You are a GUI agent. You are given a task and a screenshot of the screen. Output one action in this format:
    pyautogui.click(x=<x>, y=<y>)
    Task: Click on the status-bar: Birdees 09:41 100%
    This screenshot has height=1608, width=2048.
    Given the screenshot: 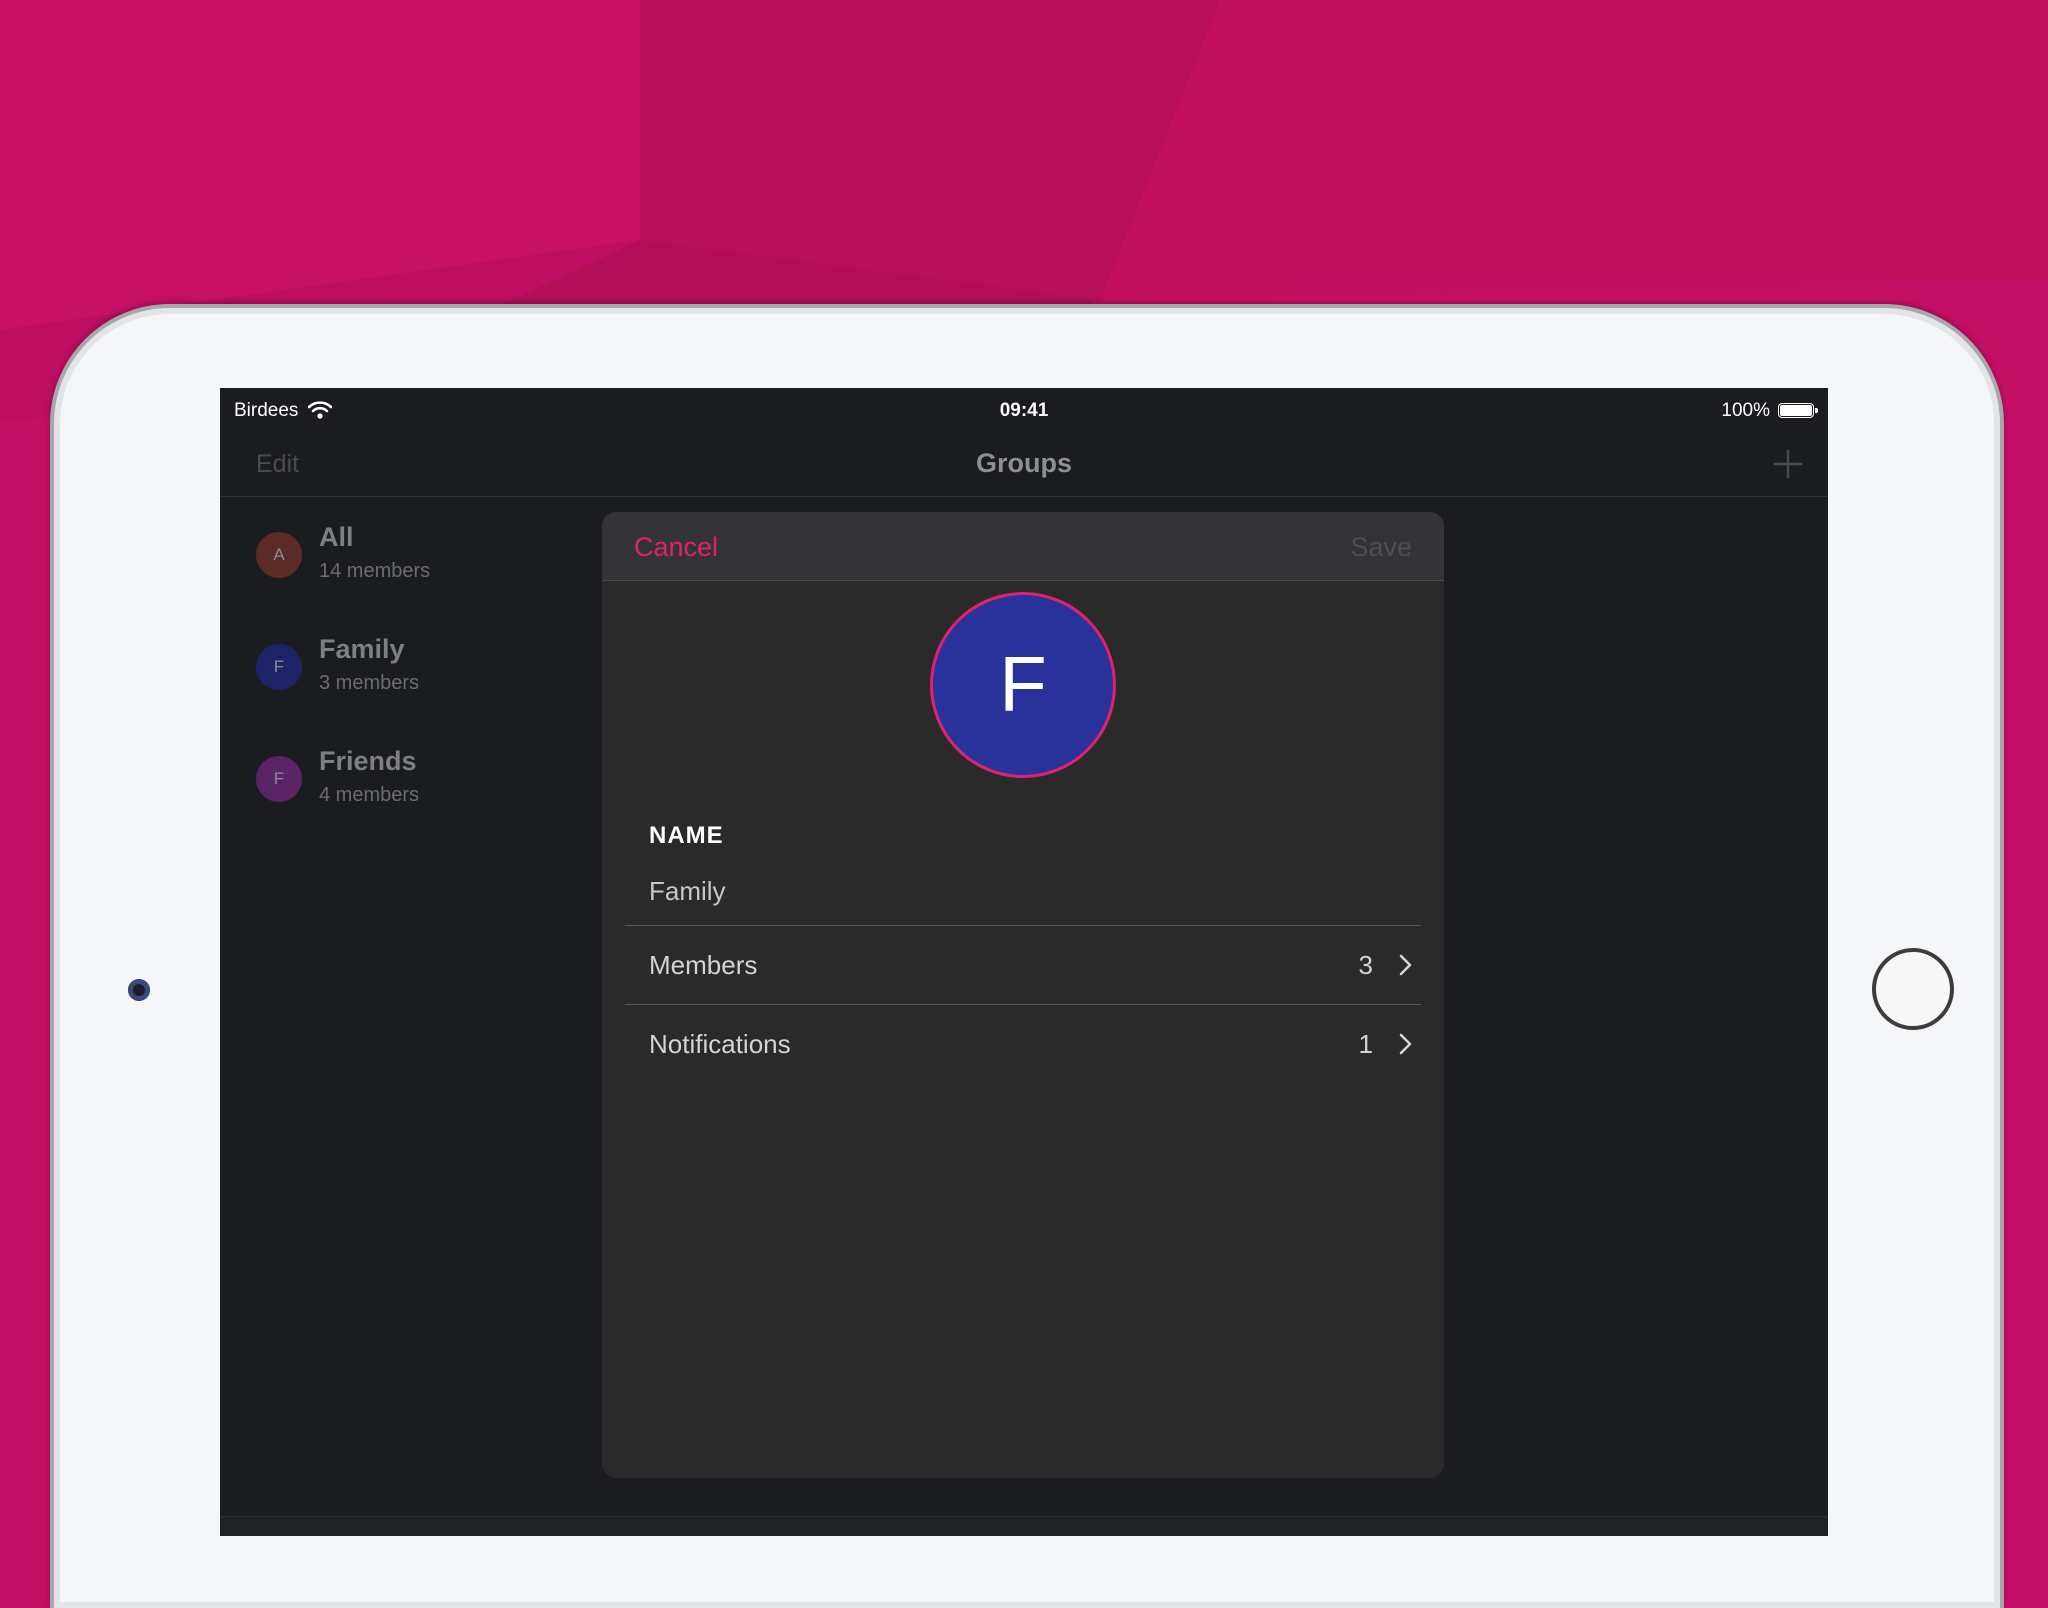 What is the action you would take?
    pyautogui.click(x=1024, y=410)
    